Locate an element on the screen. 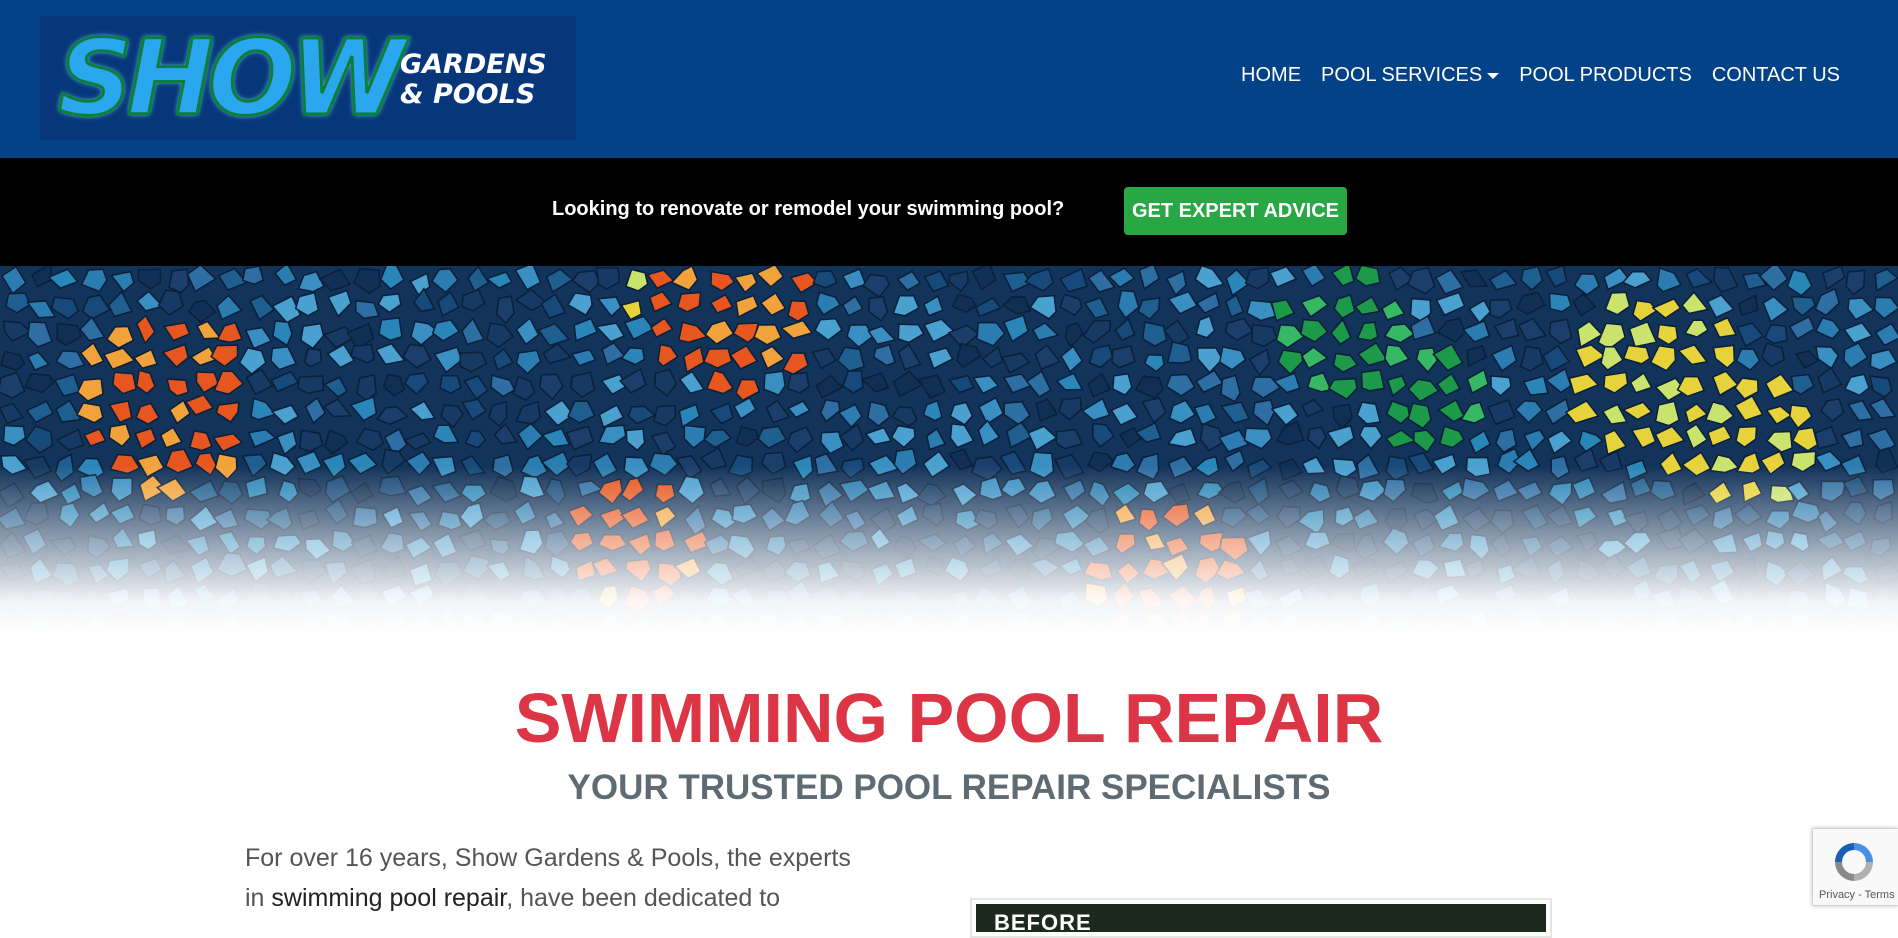 The height and width of the screenshot is (938, 1898). nav-contact-us: CONTACT US is located at coordinates (1776, 75).